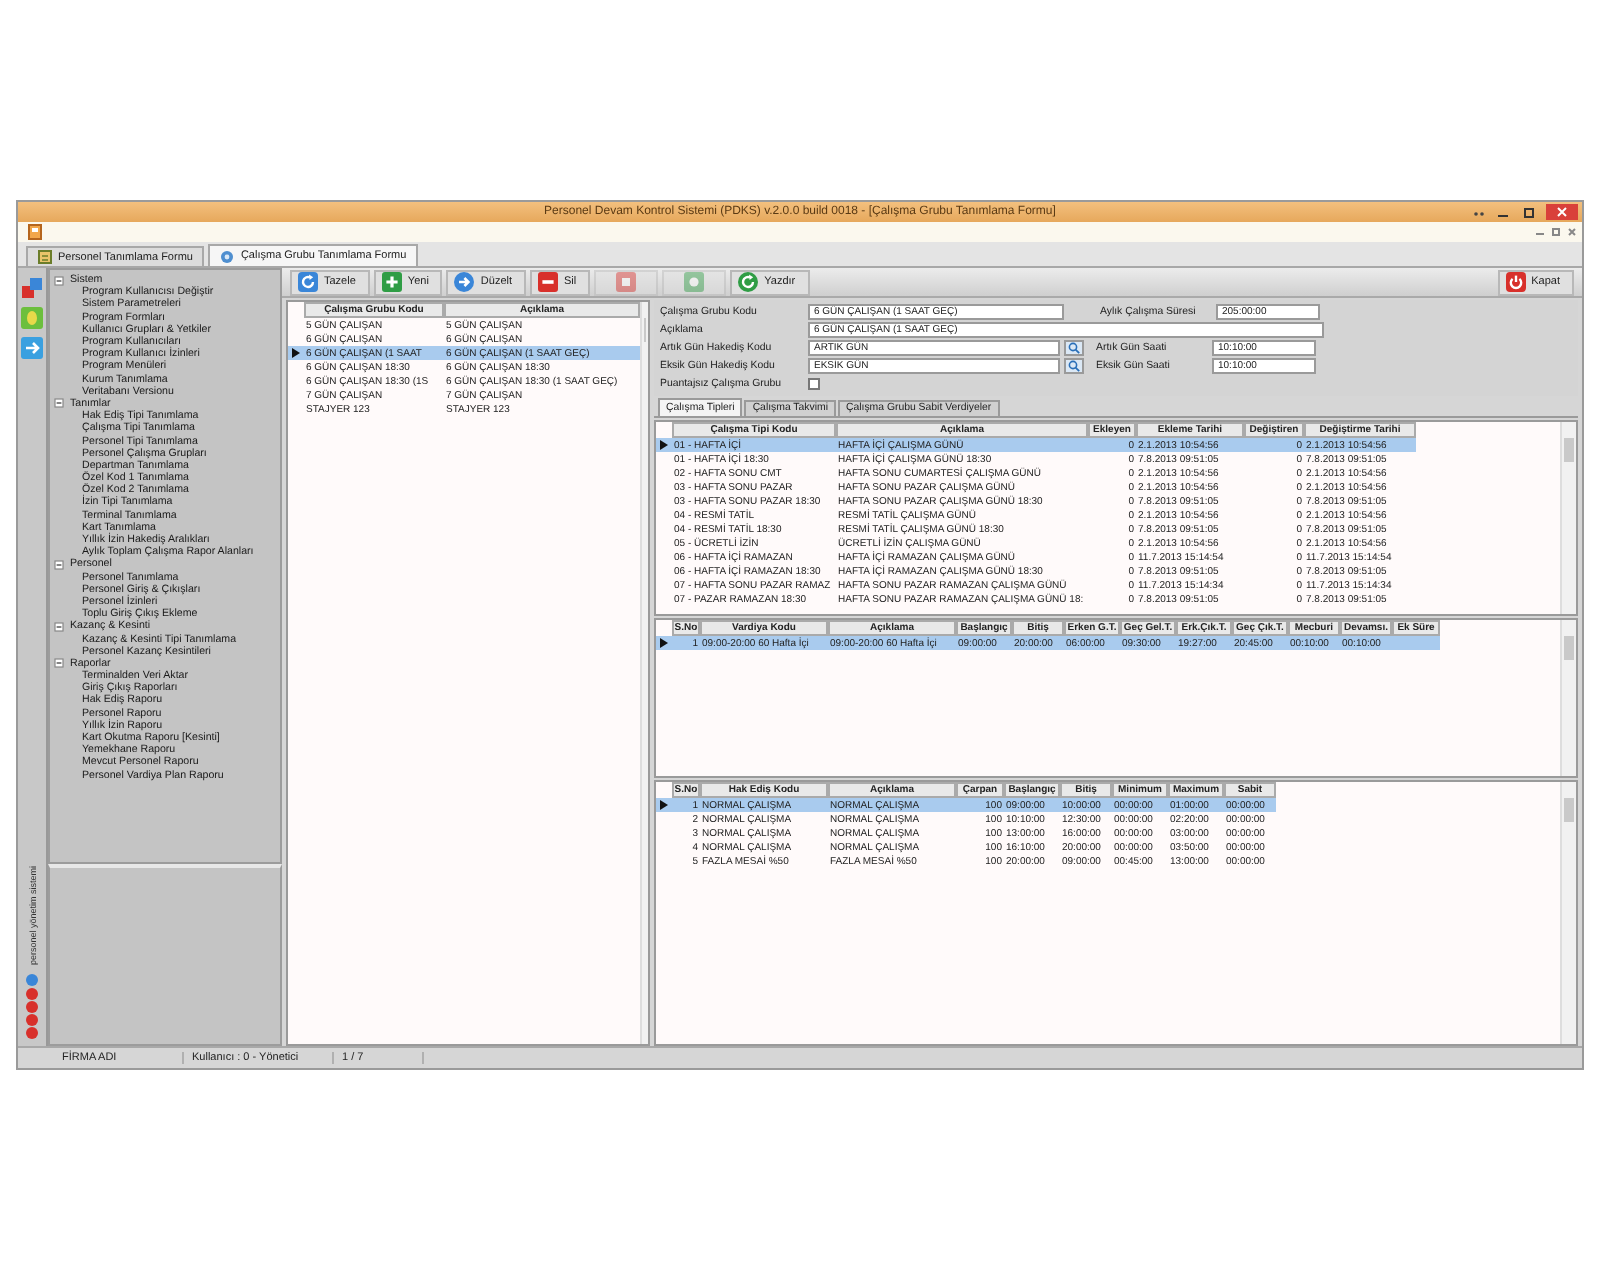 The height and width of the screenshot is (1280, 1600). I want to click on power-icon, so click(1515, 282).